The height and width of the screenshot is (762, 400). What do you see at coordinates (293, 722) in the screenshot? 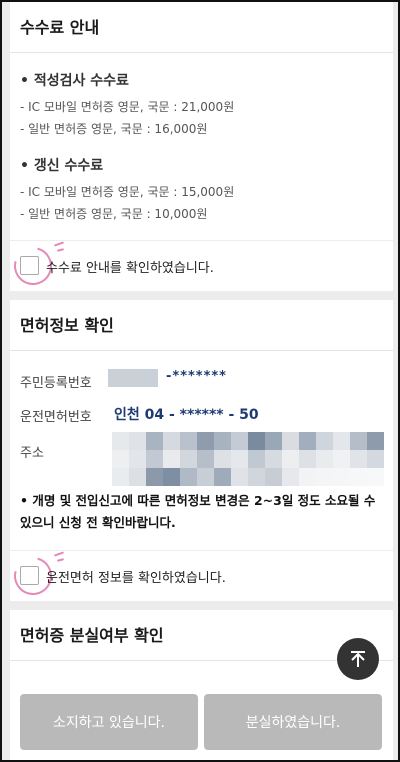
I see `lost-license-button: 분실하였습니다.` at bounding box center [293, 722].